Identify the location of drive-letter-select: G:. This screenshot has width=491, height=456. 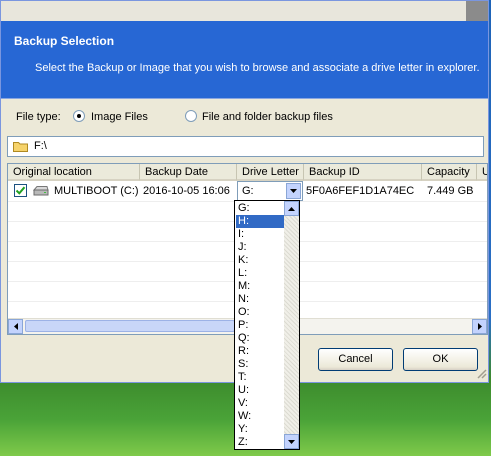
(270, 191).